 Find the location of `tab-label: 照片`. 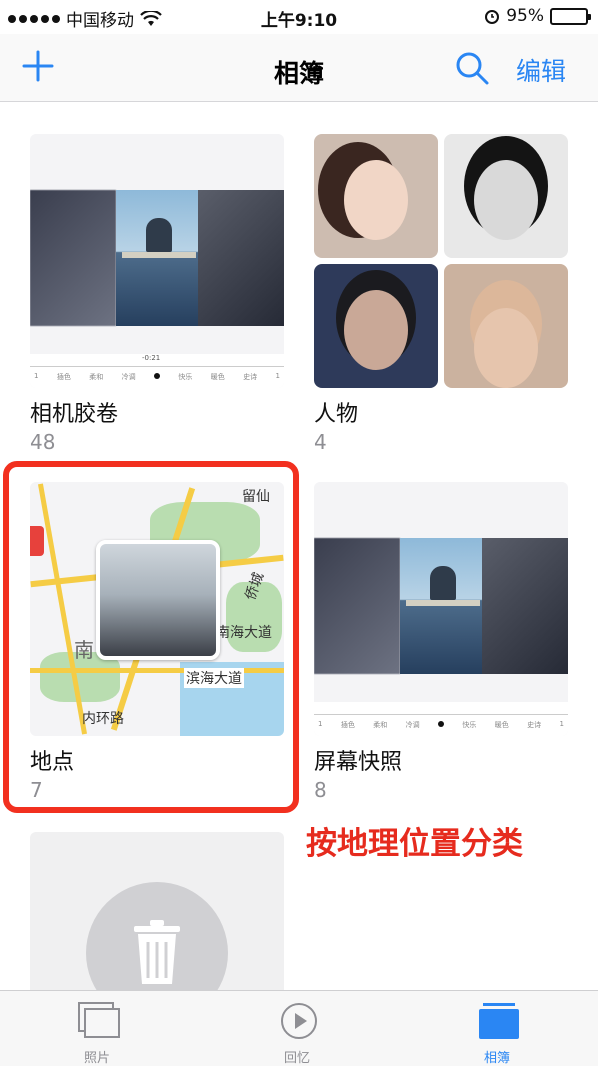

tab-label: 照片 is located at coordinates (96, 1058).